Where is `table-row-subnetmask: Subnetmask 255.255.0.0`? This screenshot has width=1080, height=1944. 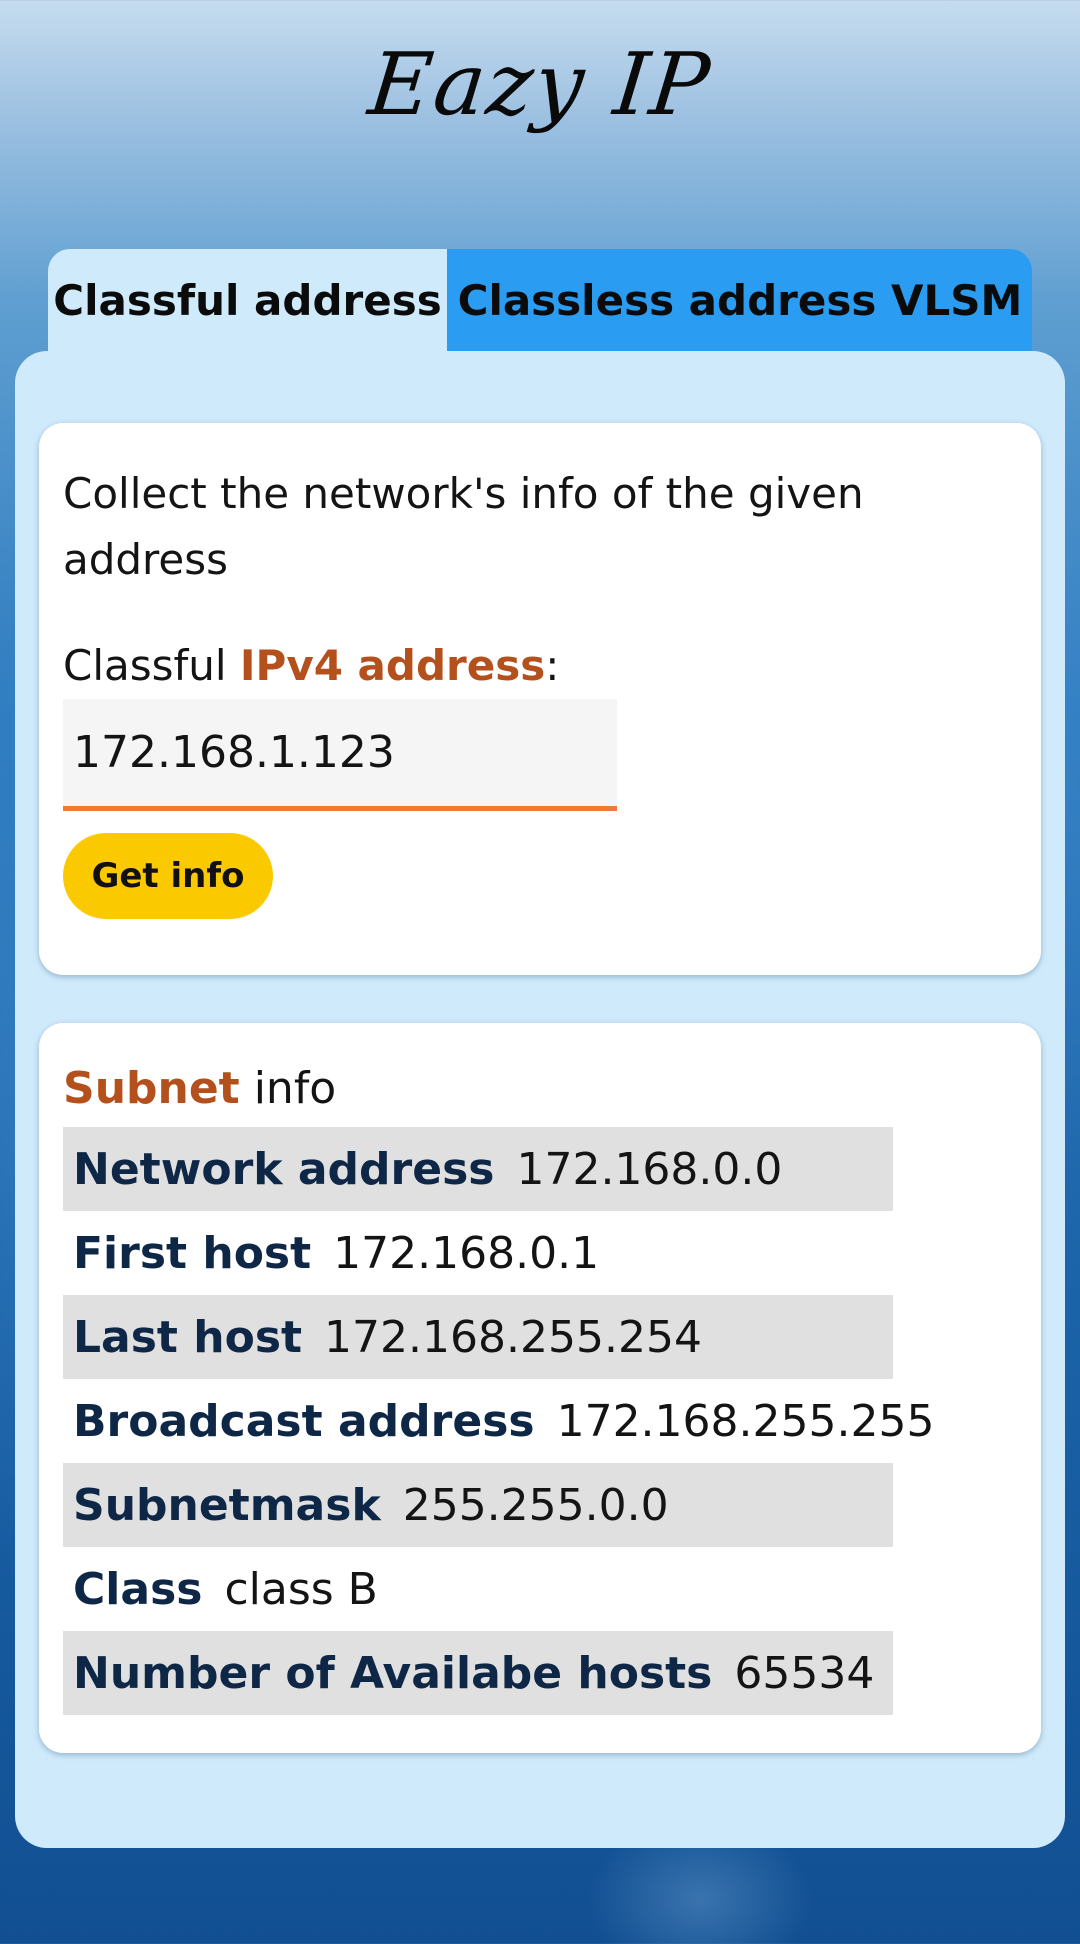 table-row-subnetmask: Subnetmask 255.255.0.0 is located at coordinates (478, 1505).